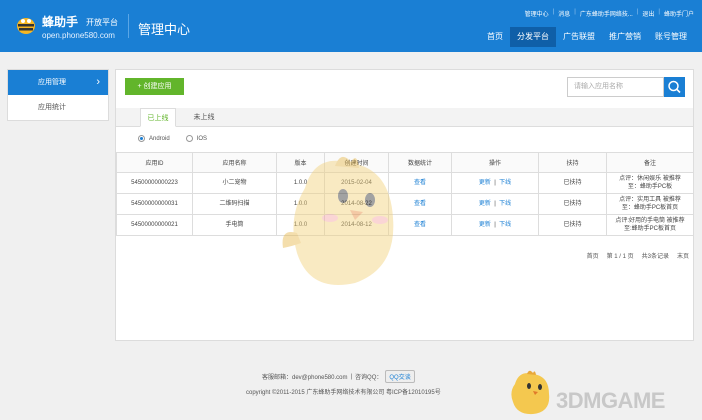 Image resolution: width=702 pixels, height=420 pixels. I want to click on note-line: 至：蜂助手PC板首页, so click(650, 208).